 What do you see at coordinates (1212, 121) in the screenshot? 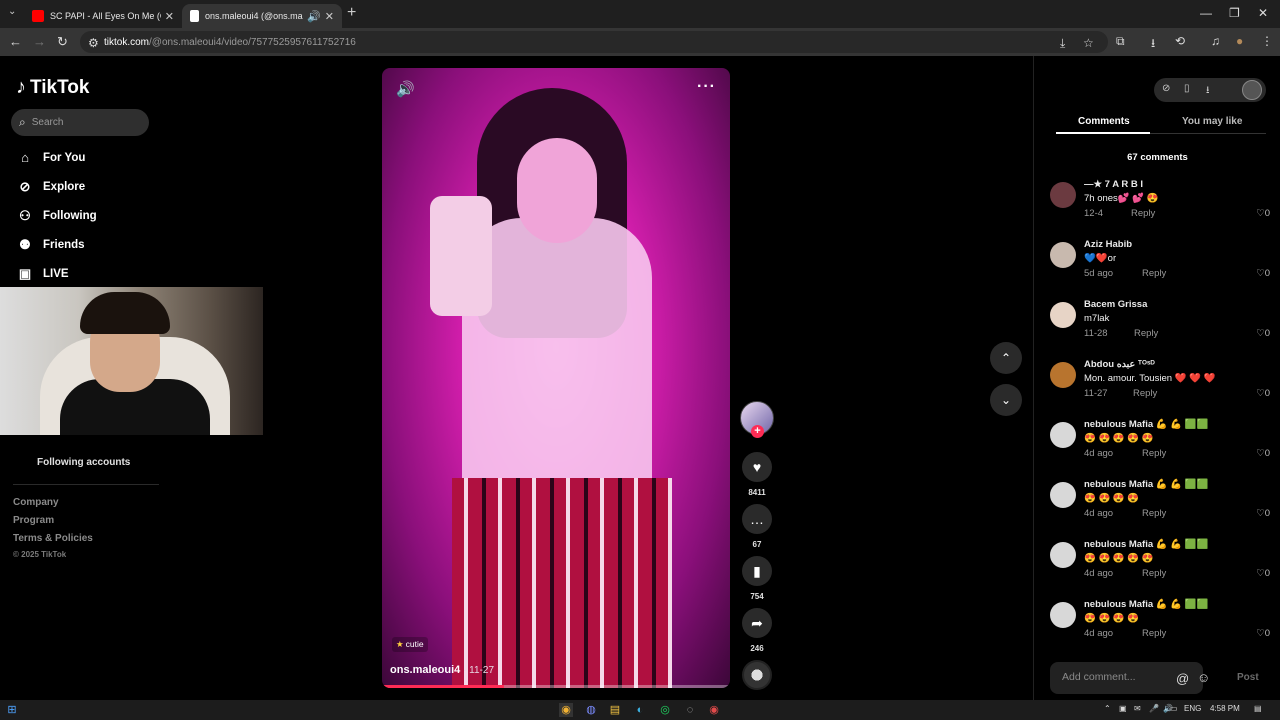
I see `tab-you-may-like: You may like` at bounding box center [1212, 121].